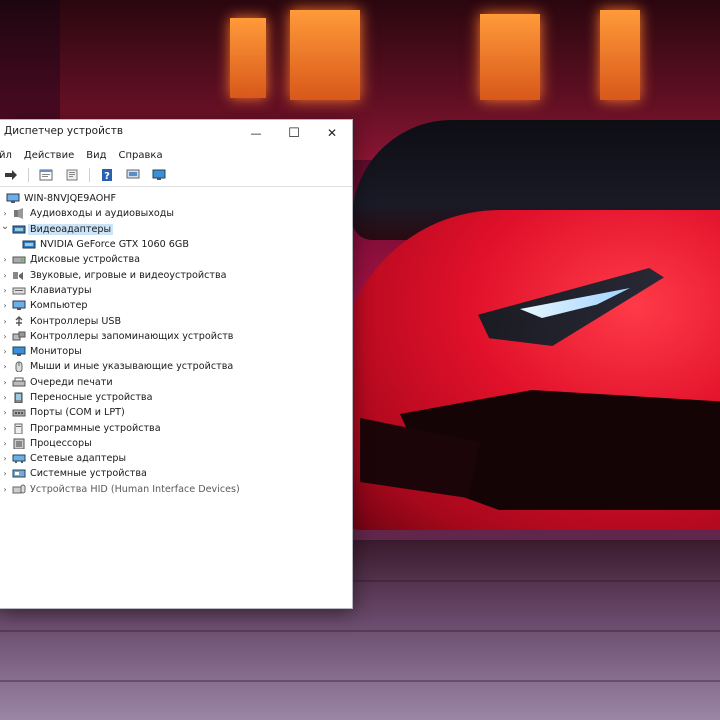 The height and width of the screenshot is (720, 720). I want to click on tree-category-label: Видеоадаптеры, so click(71, 229).